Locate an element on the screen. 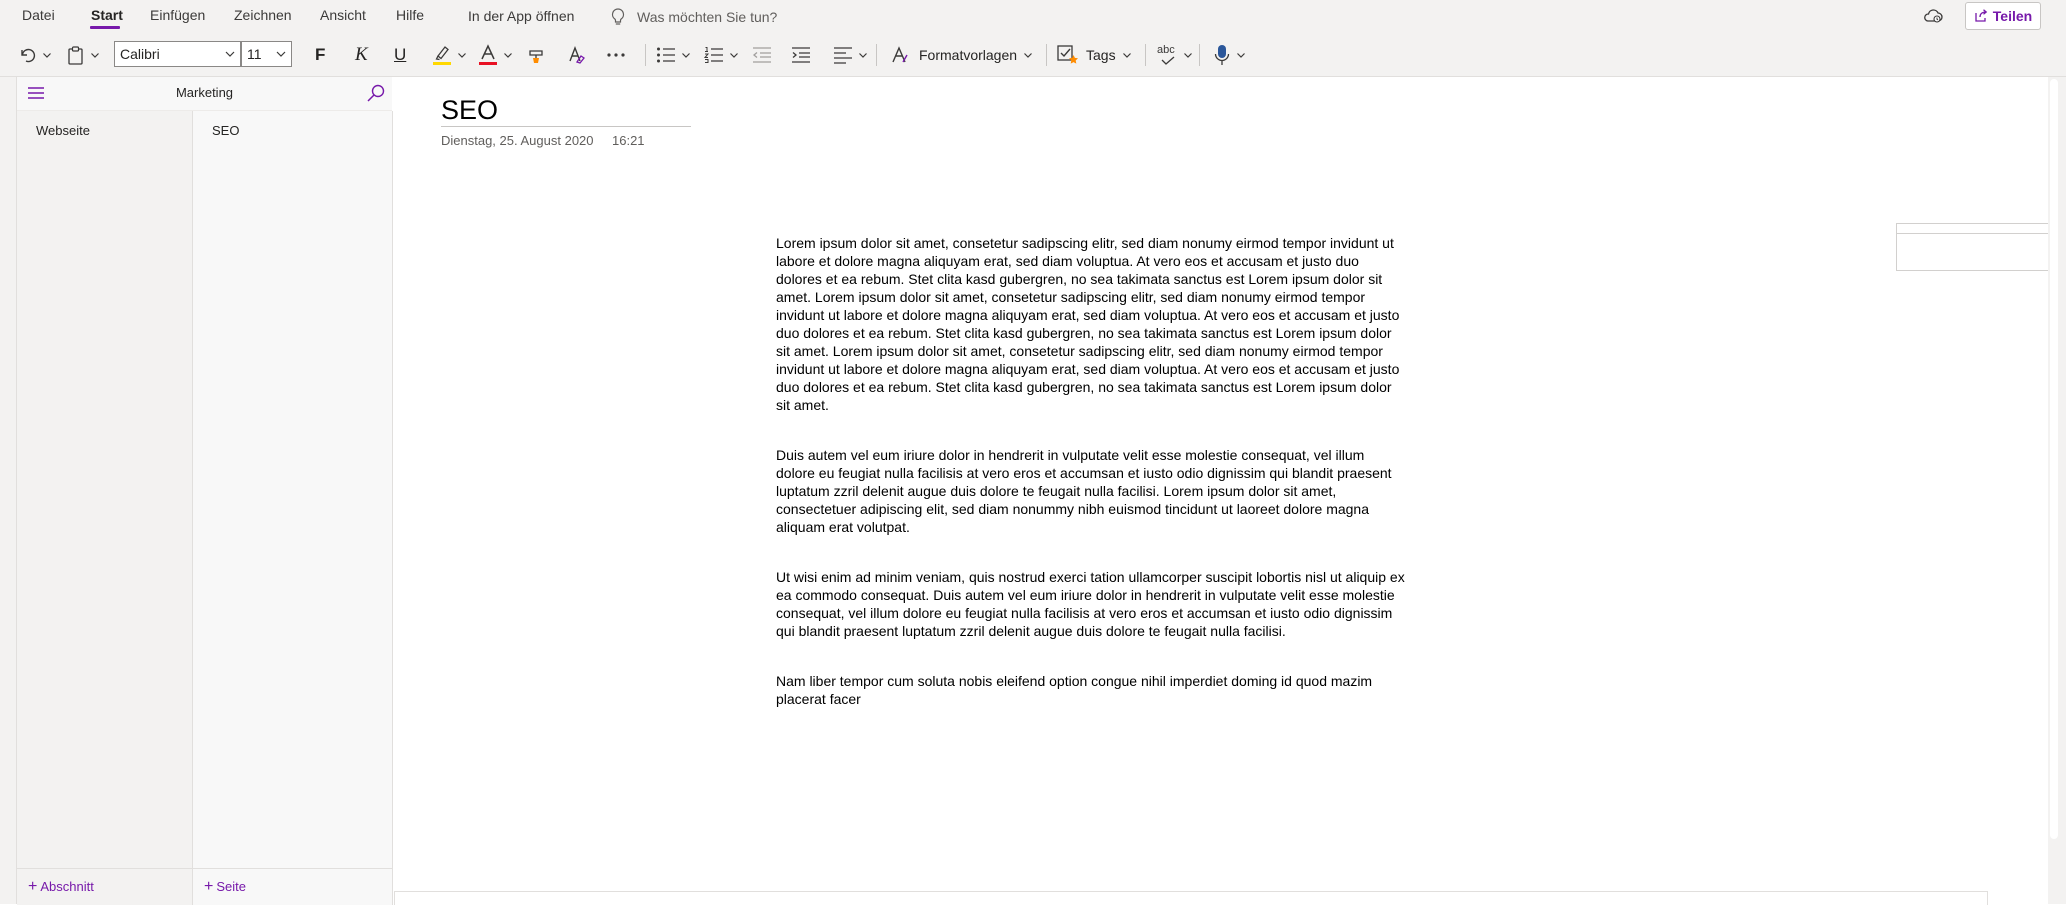 The image size is (2066, 905). format-painter-button is located at coordinates (537, 55).